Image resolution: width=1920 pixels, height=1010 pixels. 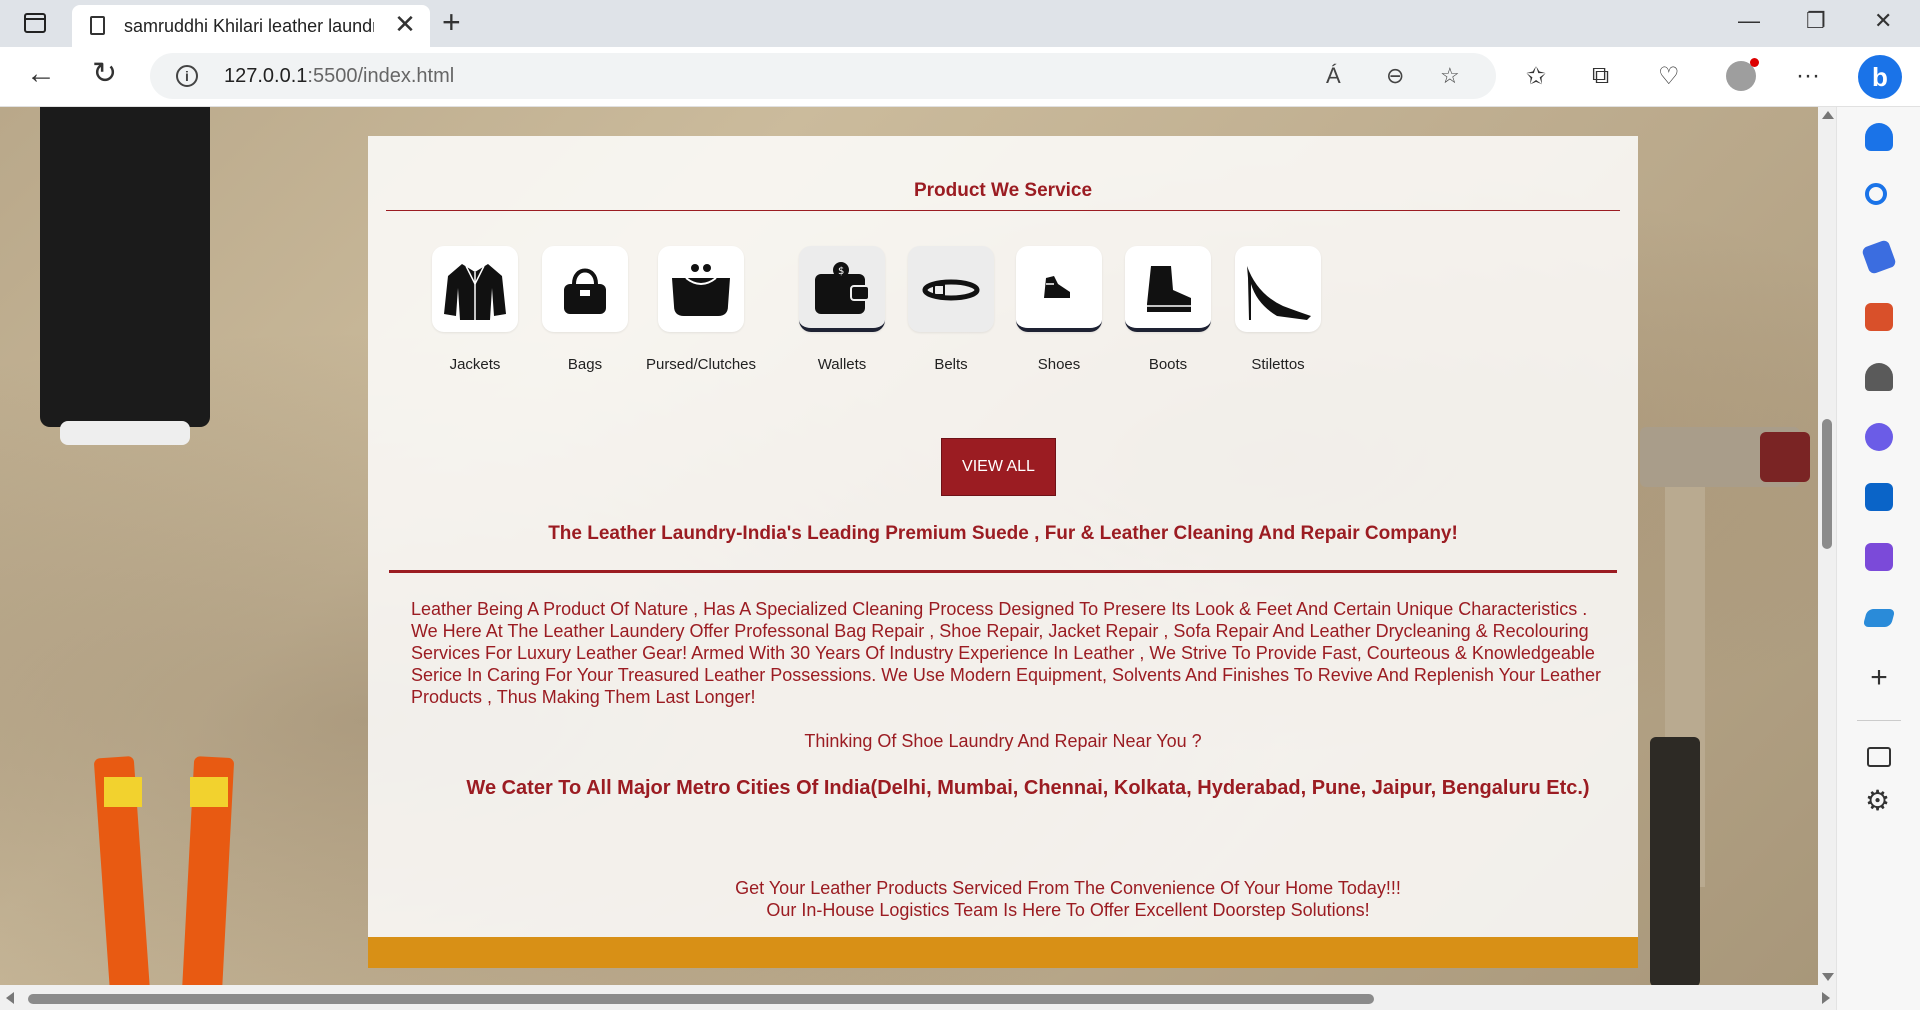 What do you see at coordinates (1749, 21) in the screenshot?
I see `minimize-button: —` at bounding box center [1749, 21].